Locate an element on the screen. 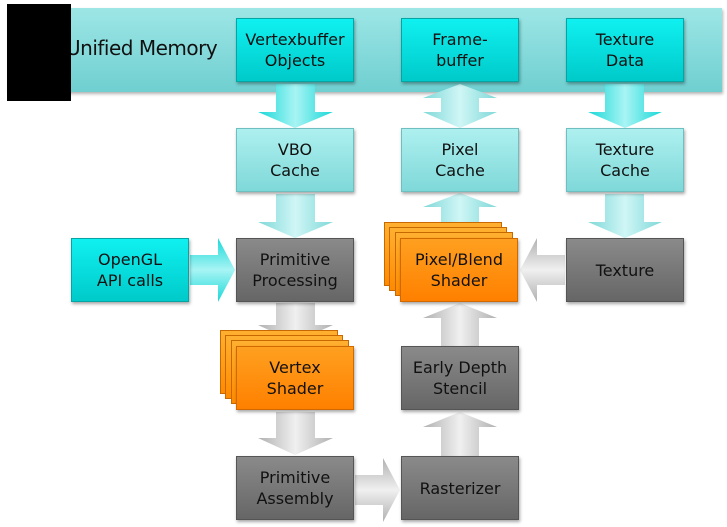 Image resolution: width=727 pixels, height=527 pixels. vertexbuffer-objects-box: Vertexbuffer Objects is located at coordinates (295, 50).